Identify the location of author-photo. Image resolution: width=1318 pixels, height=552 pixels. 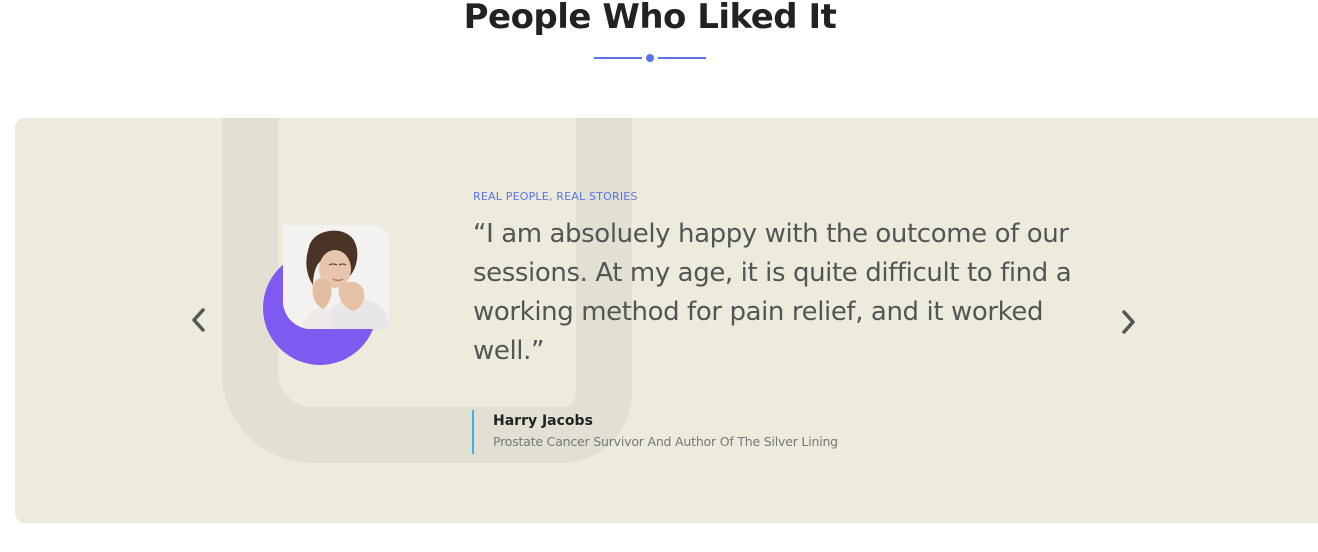
(336, 277).